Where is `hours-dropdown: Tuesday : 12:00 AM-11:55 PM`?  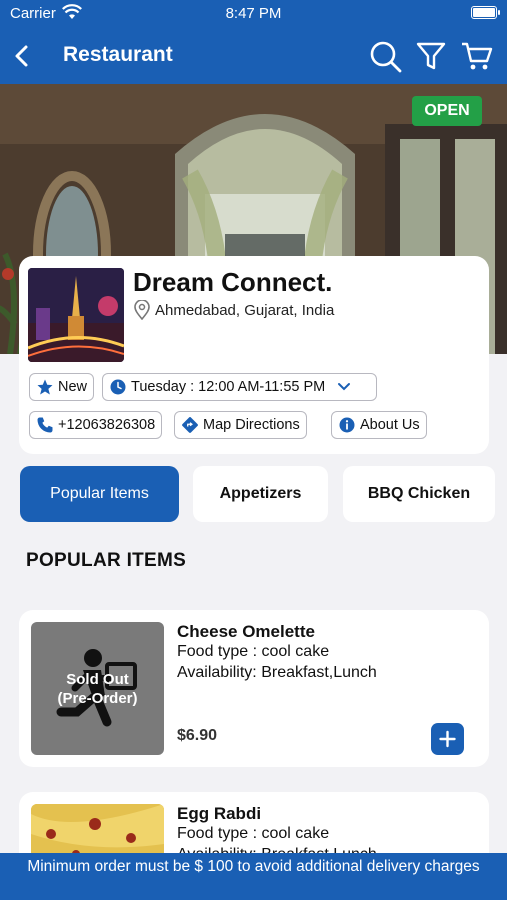
hours-dropdown: Tuesday : 12:00 AM-11:55 PM is located at coordinates (239, 387).